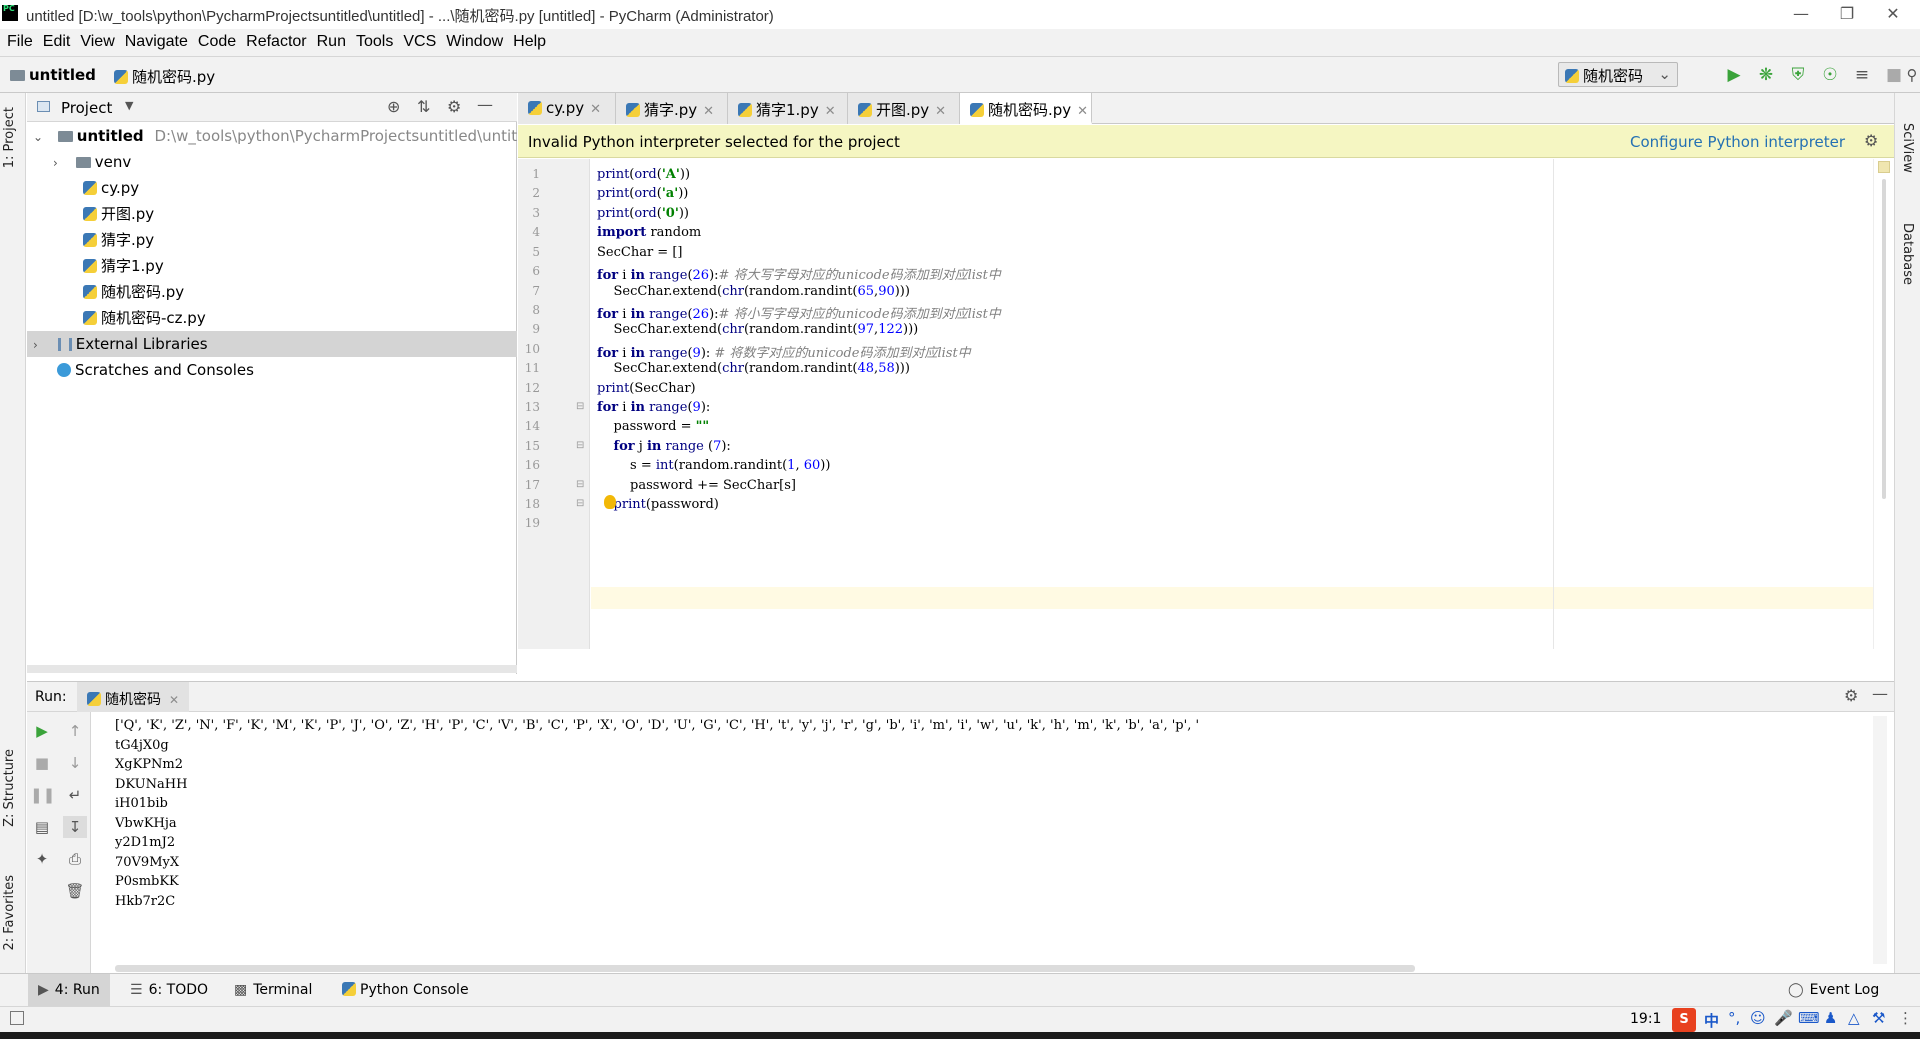  Describe the element at coordinates (42, 827) in the screenshot. I see `restore-layout-icon: ▤` at that location.